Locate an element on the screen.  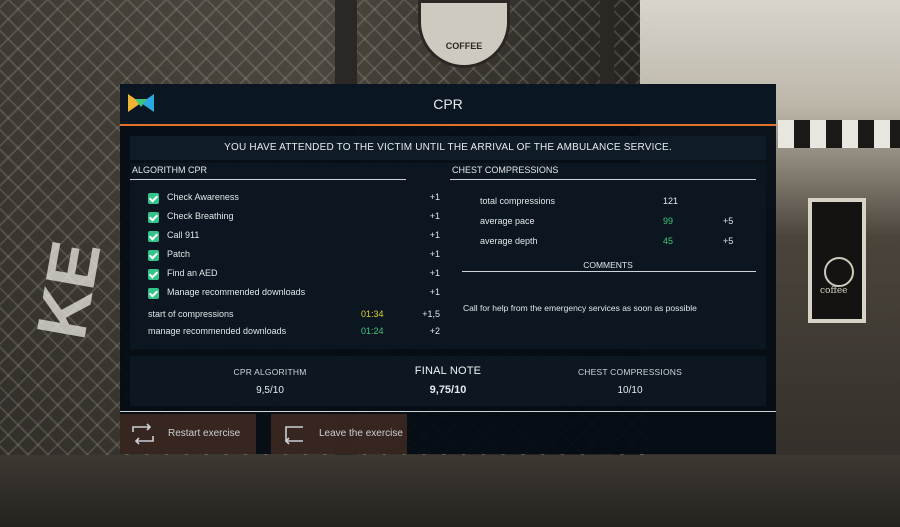
checklist-label: Patch is located at coordinates (179, 254).